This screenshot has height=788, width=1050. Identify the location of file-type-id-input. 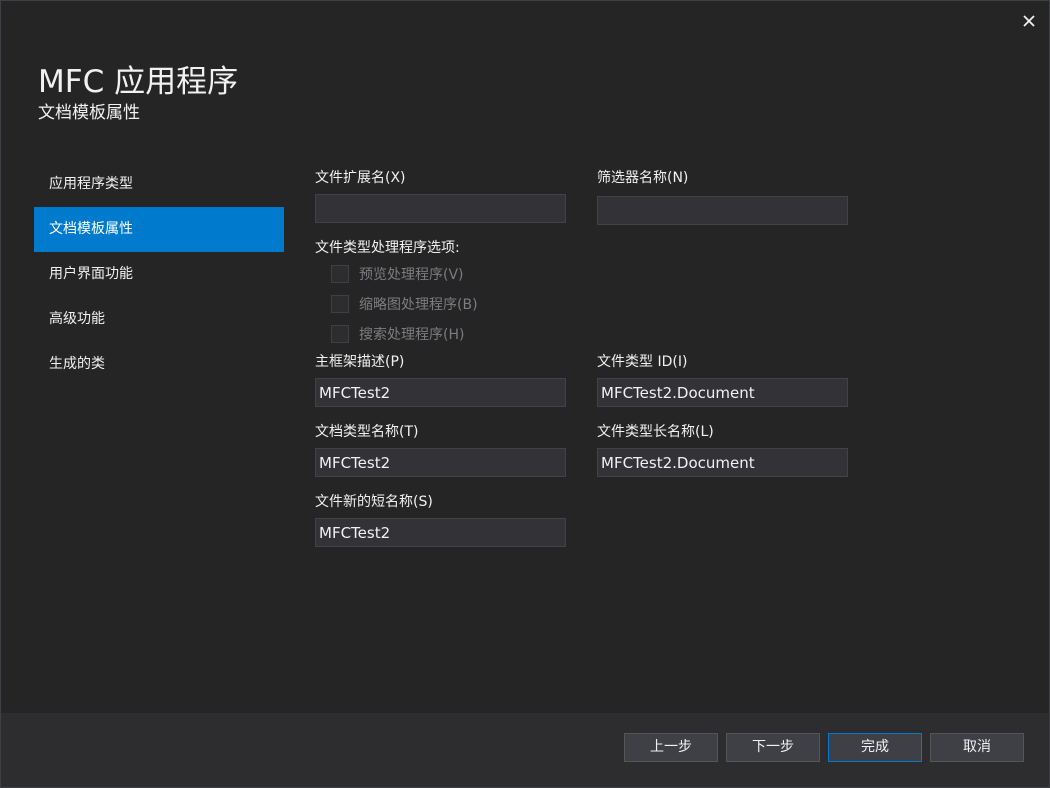
(722, 392).